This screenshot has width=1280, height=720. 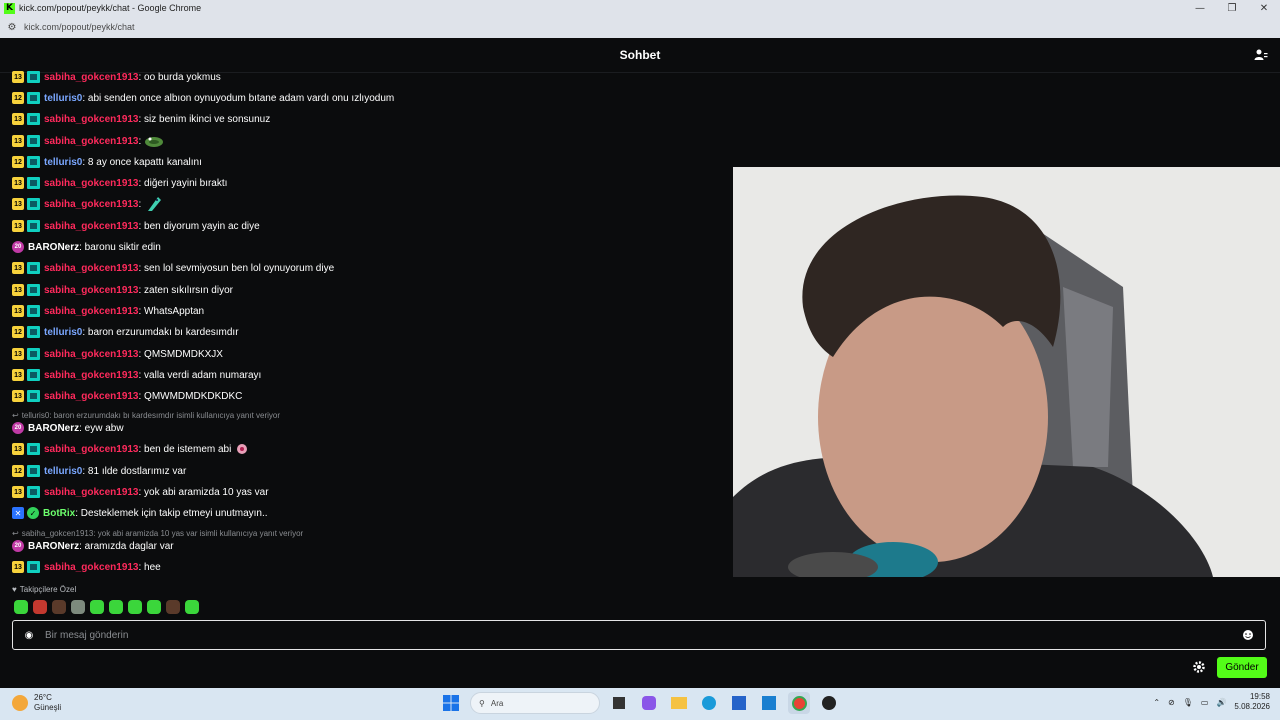 I want to click on file-explorer-icon, so click(x=679, y=703).